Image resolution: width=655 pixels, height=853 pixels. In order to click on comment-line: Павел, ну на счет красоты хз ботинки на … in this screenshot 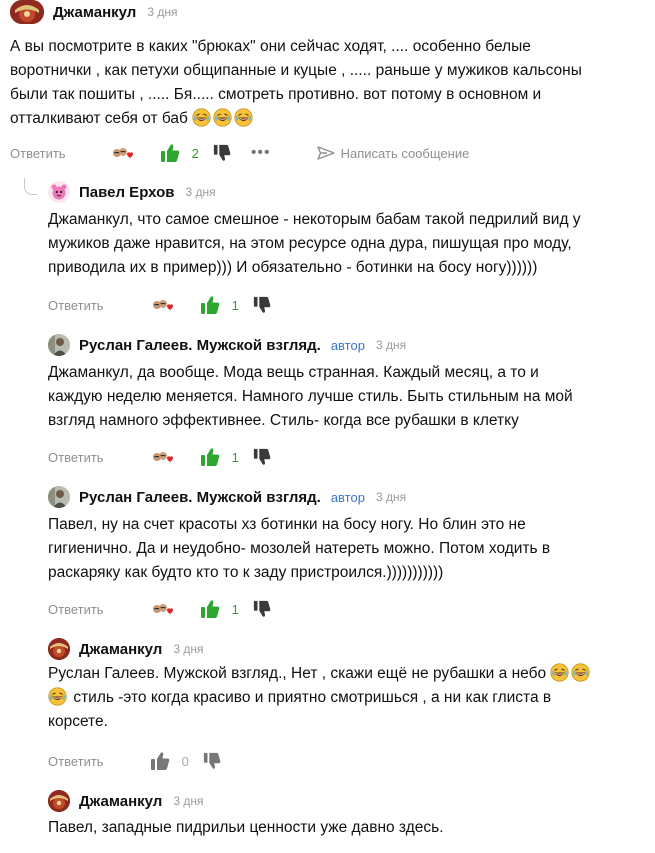, I will do `click(287, 524)`.